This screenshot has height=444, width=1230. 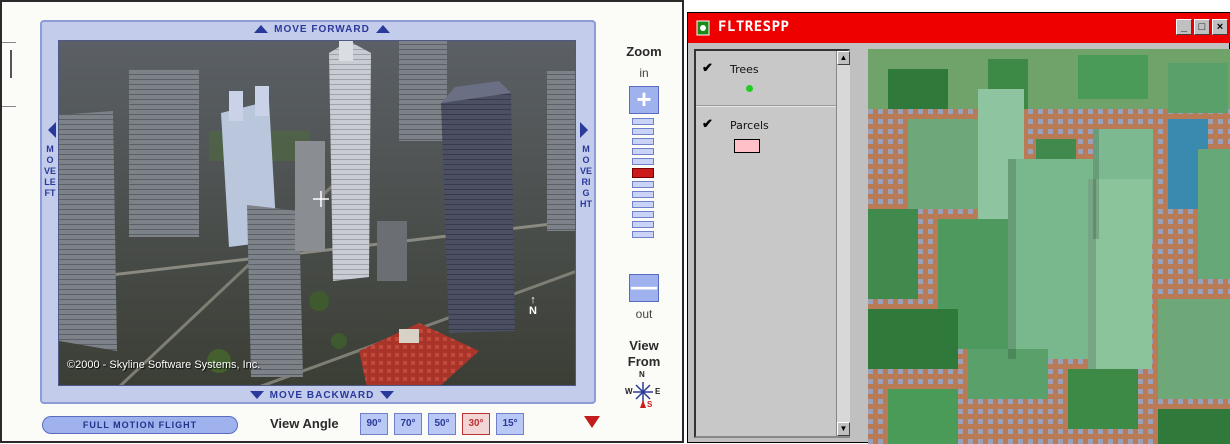 What do you see at coordinates (644, 287) in the screenshot?
I see `zoom-out-button: —` at bounding box center [644, 287].